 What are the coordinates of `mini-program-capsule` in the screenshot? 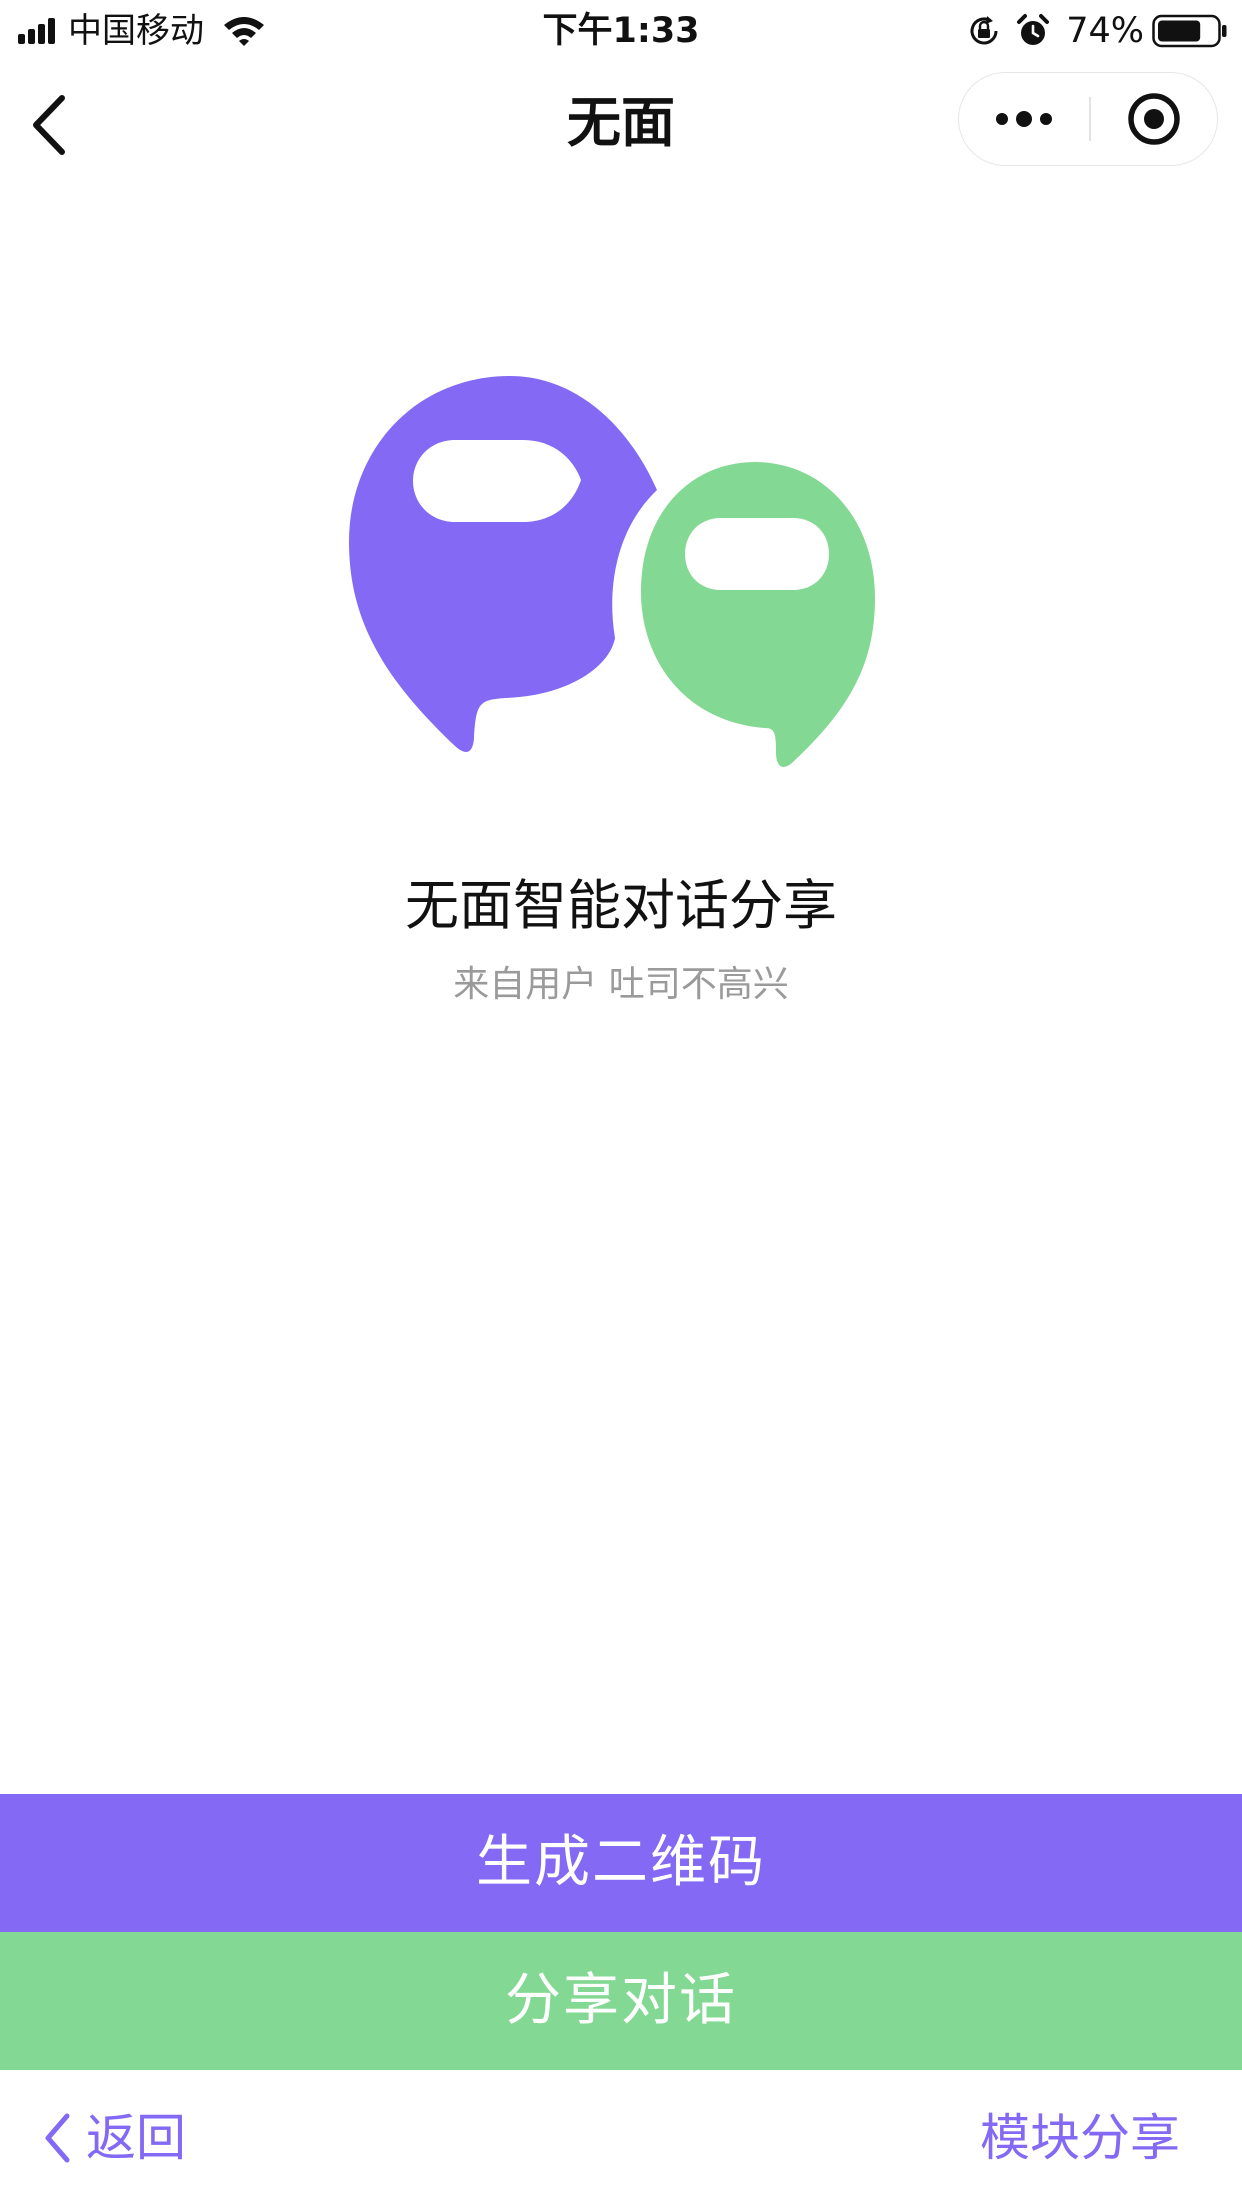 It's located at (1088, 119).